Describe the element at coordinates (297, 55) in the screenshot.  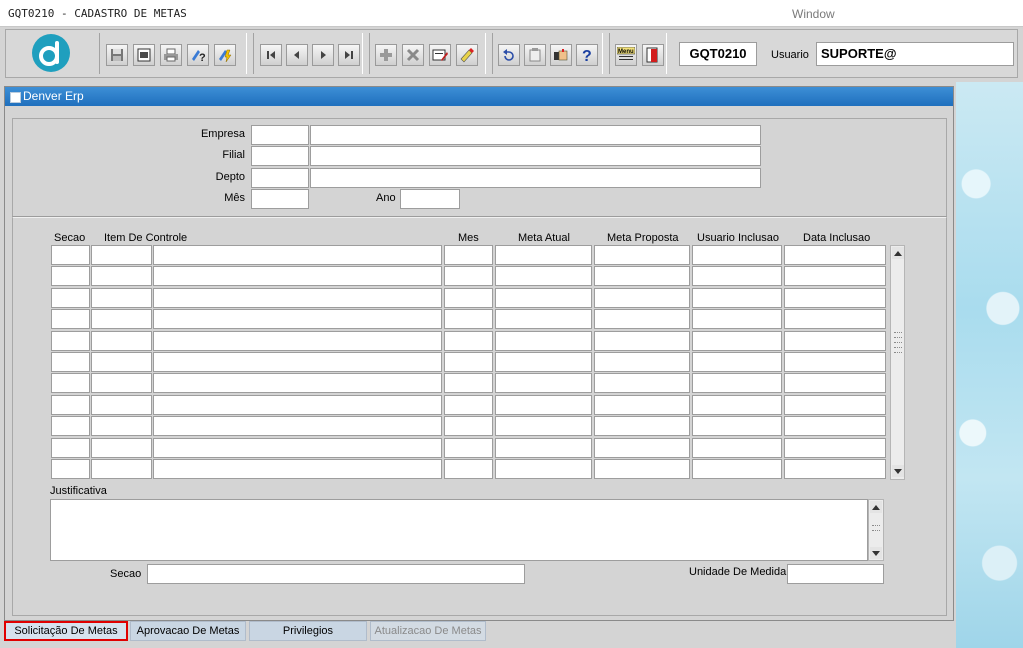
I see `previous-record-button` at that location.